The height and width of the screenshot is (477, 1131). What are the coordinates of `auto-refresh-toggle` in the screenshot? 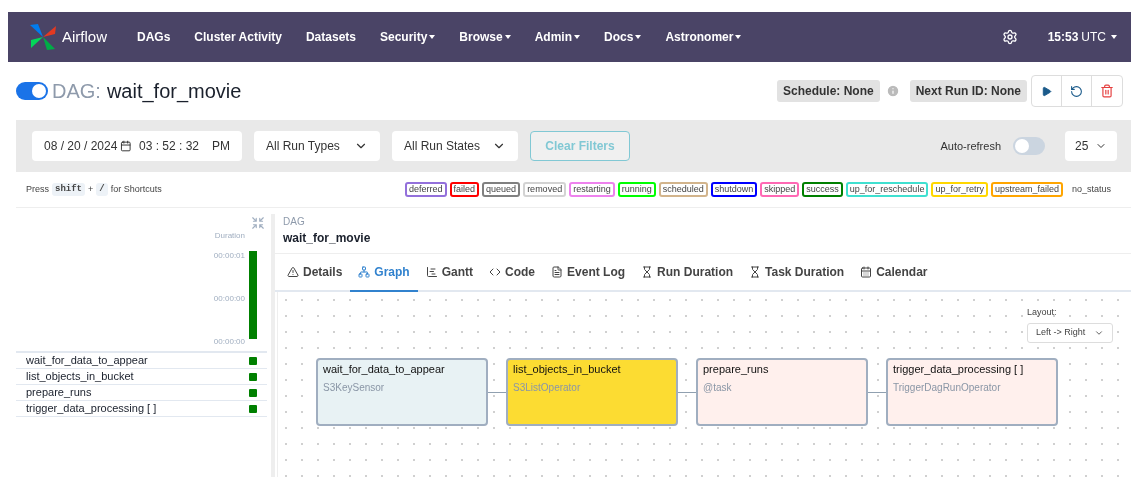 It's located at (1029, 146).